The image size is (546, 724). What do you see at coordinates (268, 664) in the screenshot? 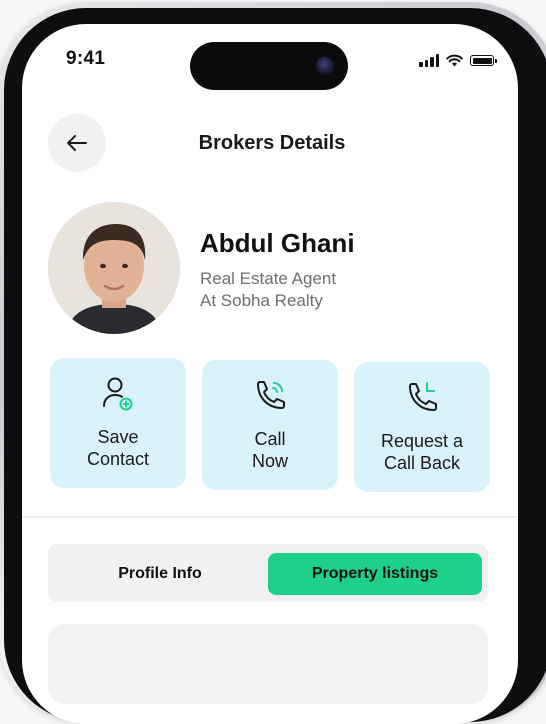
I see `content-card` at bounding box center [268, 664].